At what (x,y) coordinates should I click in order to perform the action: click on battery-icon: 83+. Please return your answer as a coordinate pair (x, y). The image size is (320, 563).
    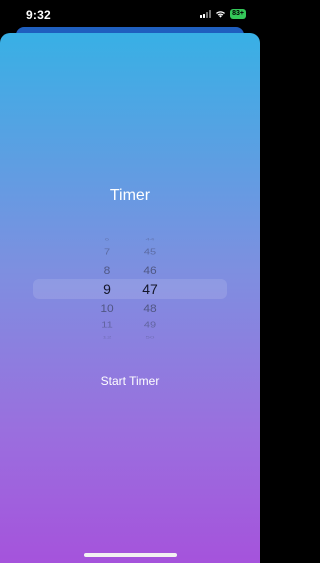
    Looking at the image, I should click on (238, 14).